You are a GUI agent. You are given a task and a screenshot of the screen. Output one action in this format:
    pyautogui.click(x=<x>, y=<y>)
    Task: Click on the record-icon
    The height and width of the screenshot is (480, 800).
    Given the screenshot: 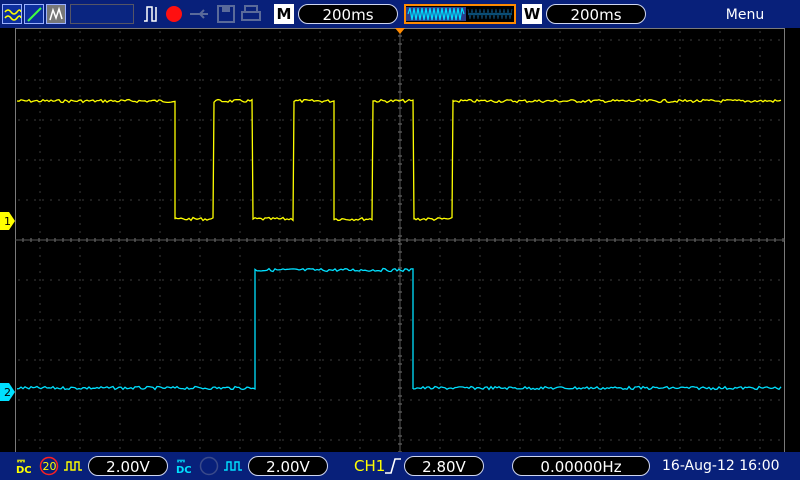 What is the action you would take?
    pyautogui.click(x=174, y=14)
    